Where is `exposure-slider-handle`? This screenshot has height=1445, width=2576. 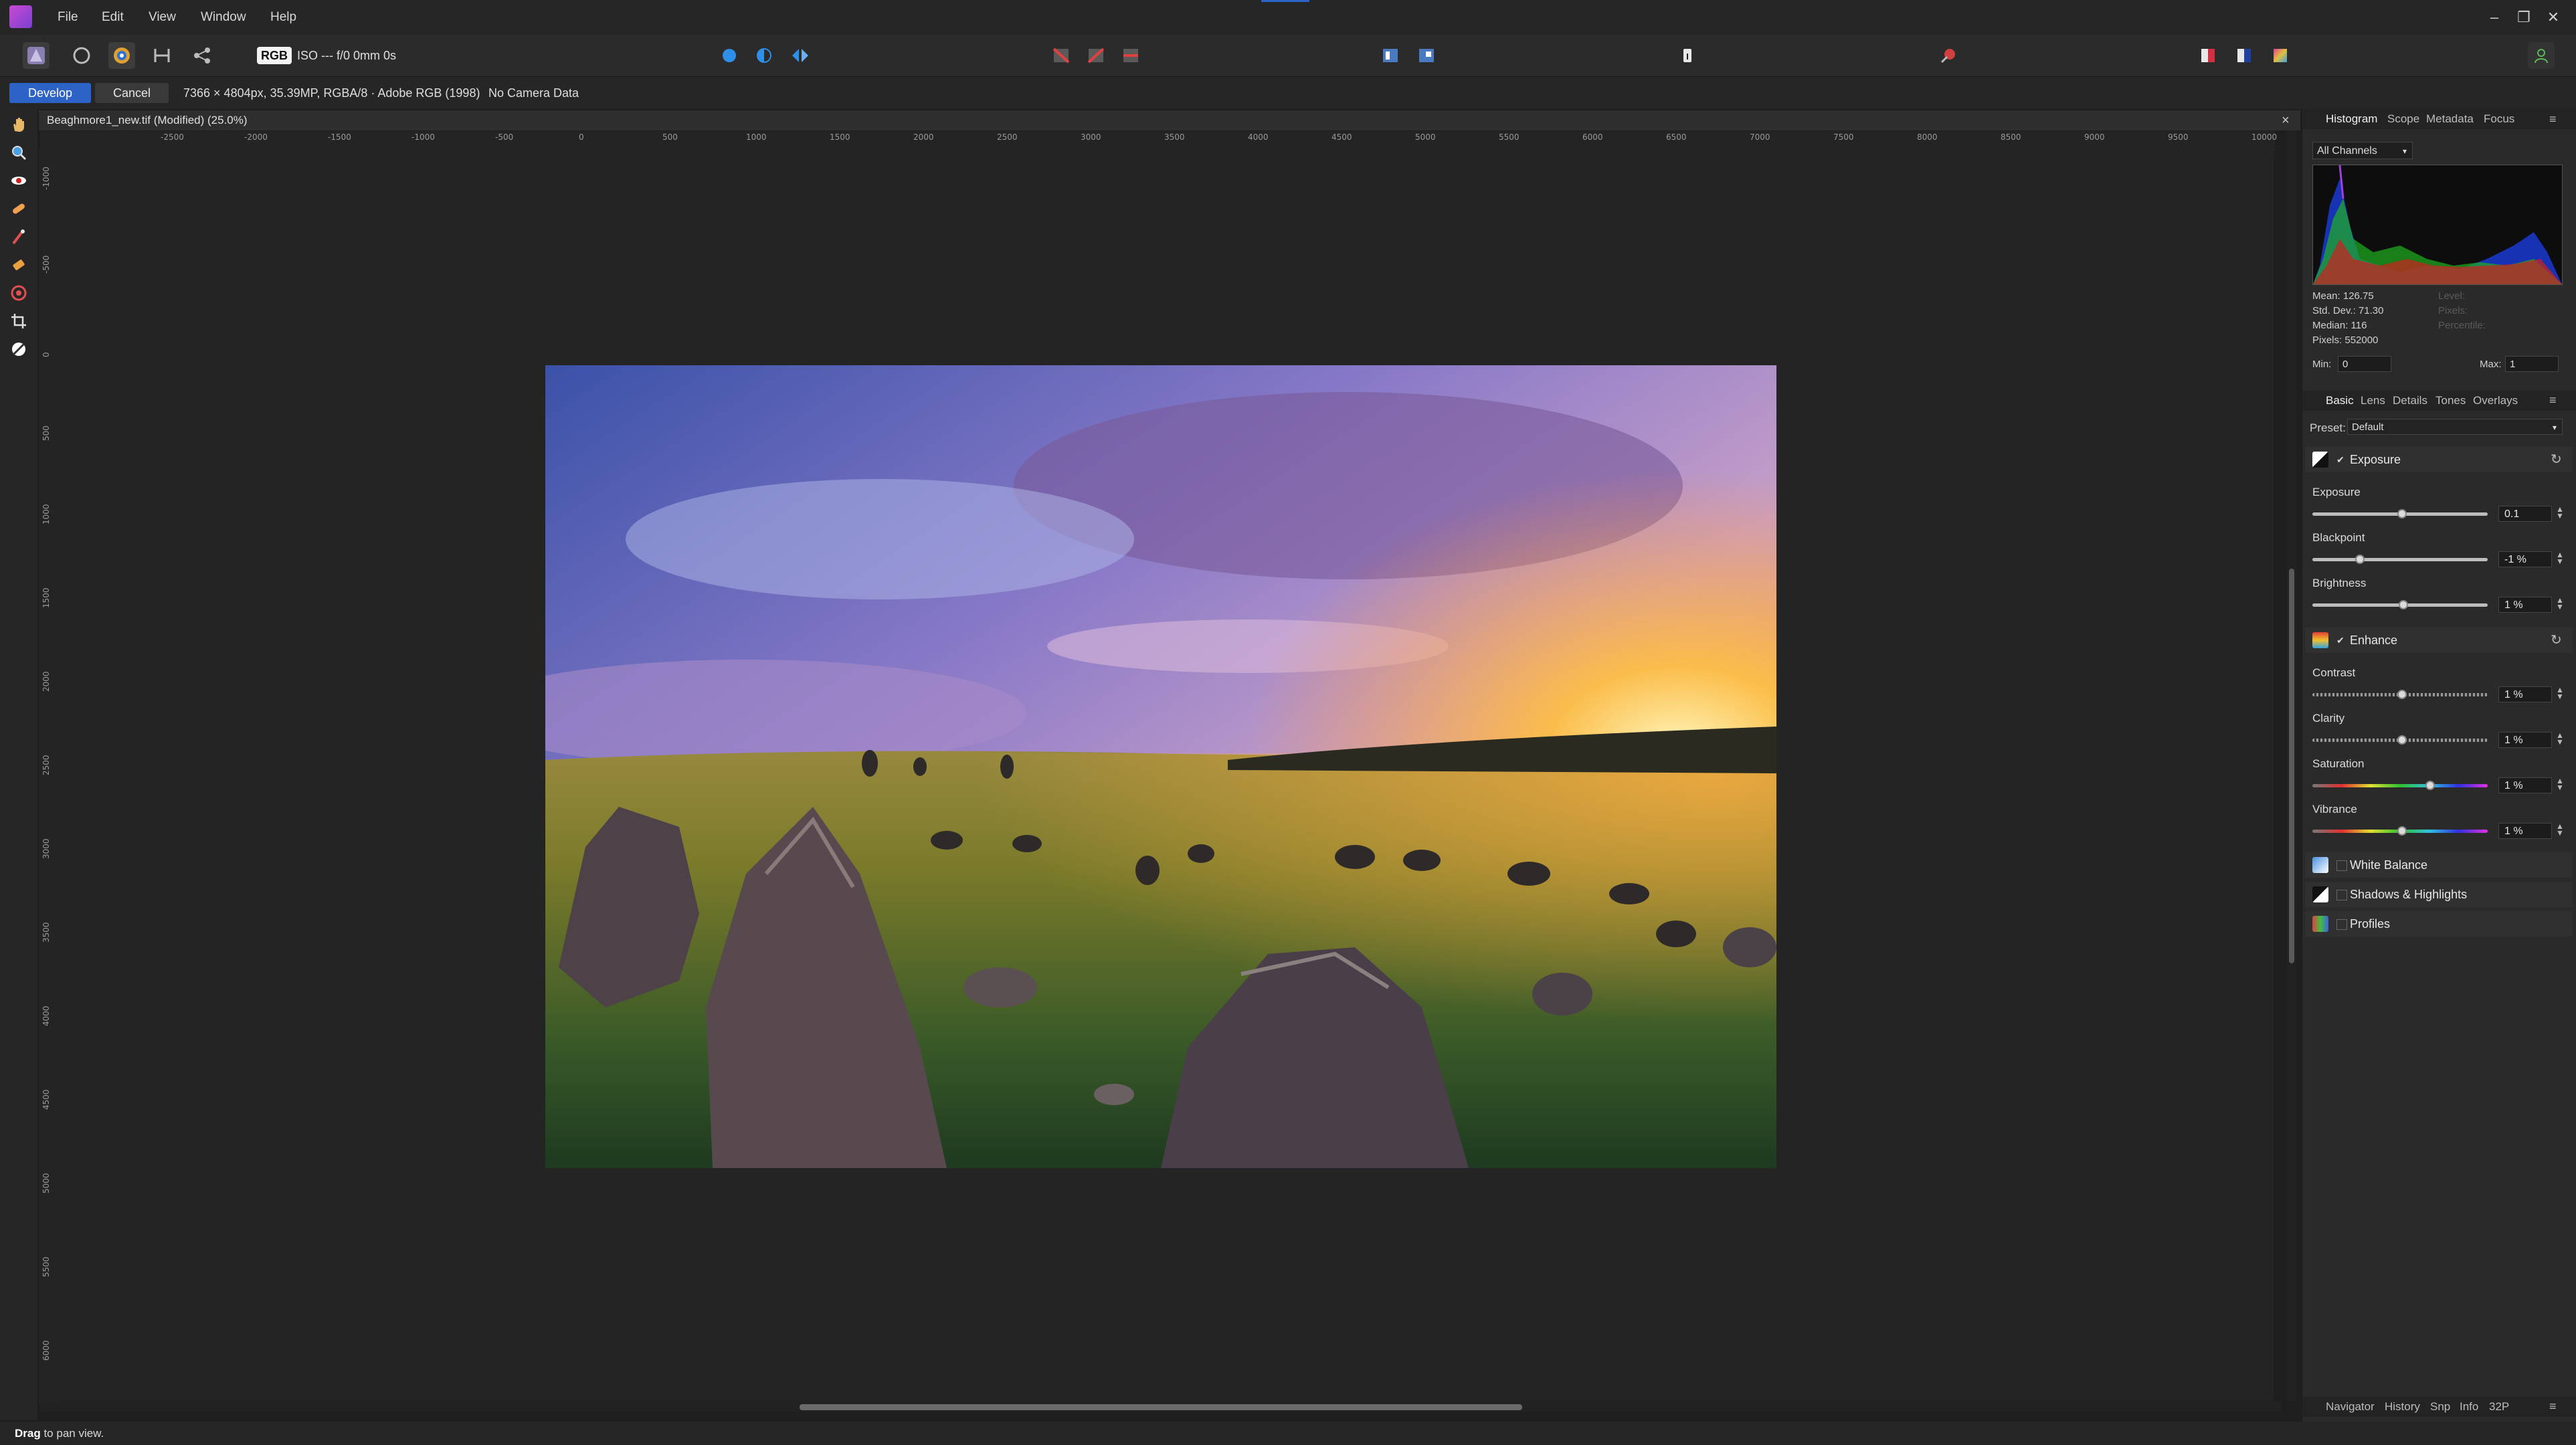 exposure-slider-handle is located at coordinates (2402, 514).